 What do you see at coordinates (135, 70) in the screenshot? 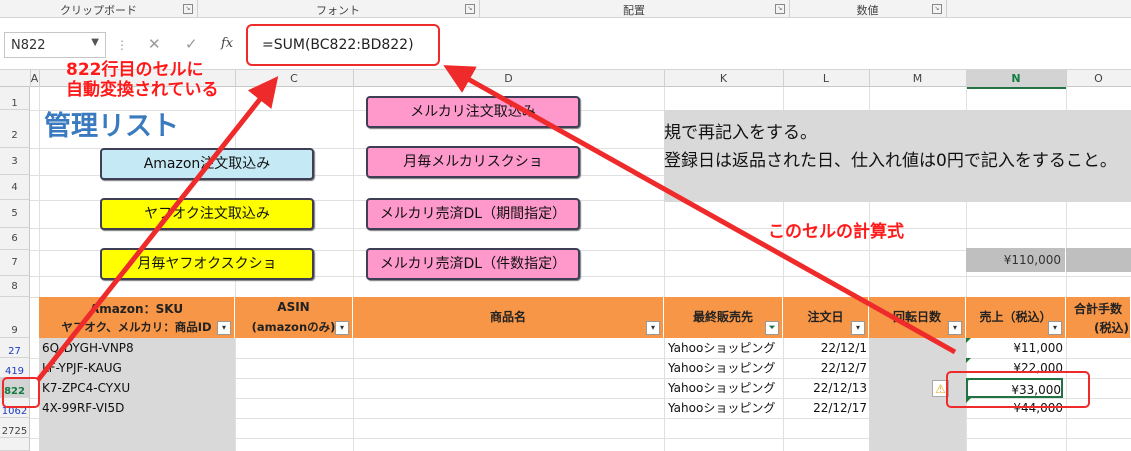
I see `annotation-row-line1: 822行目のセルに` at bounding box center [135, 70].